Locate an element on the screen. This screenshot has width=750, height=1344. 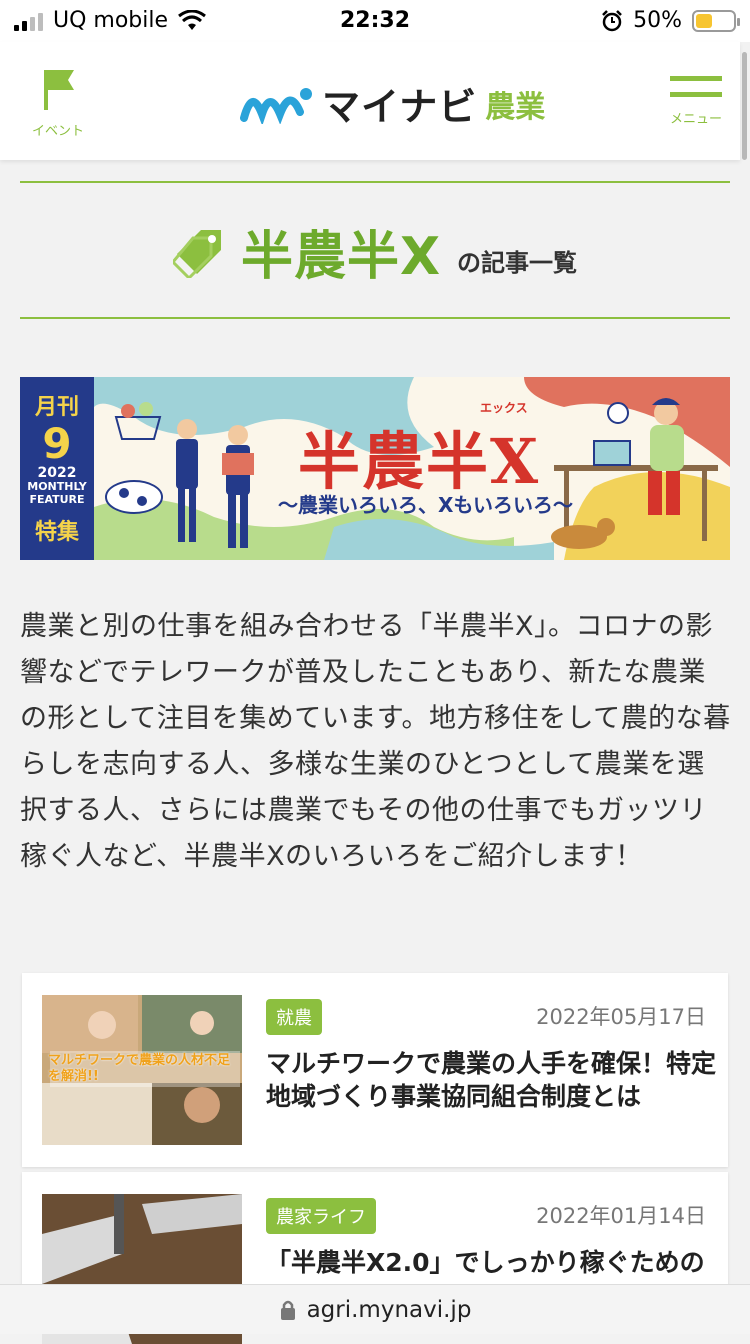
battery-icon is located at coordinates (716, 20).